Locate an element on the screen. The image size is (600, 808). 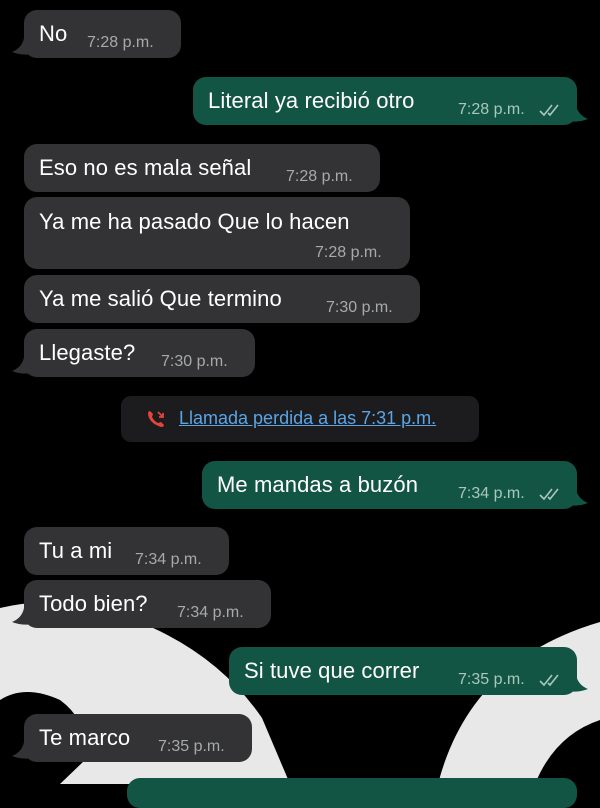
message-text: Tu a mi is located at coordinates (76, 550).